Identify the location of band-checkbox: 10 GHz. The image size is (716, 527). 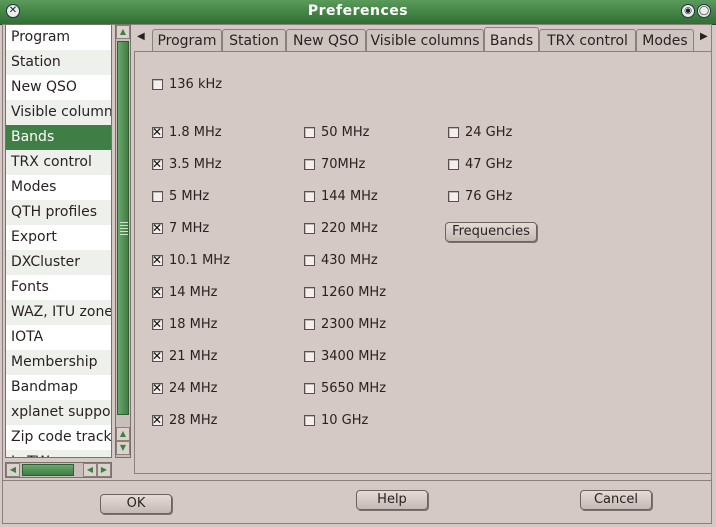
(336, 421).